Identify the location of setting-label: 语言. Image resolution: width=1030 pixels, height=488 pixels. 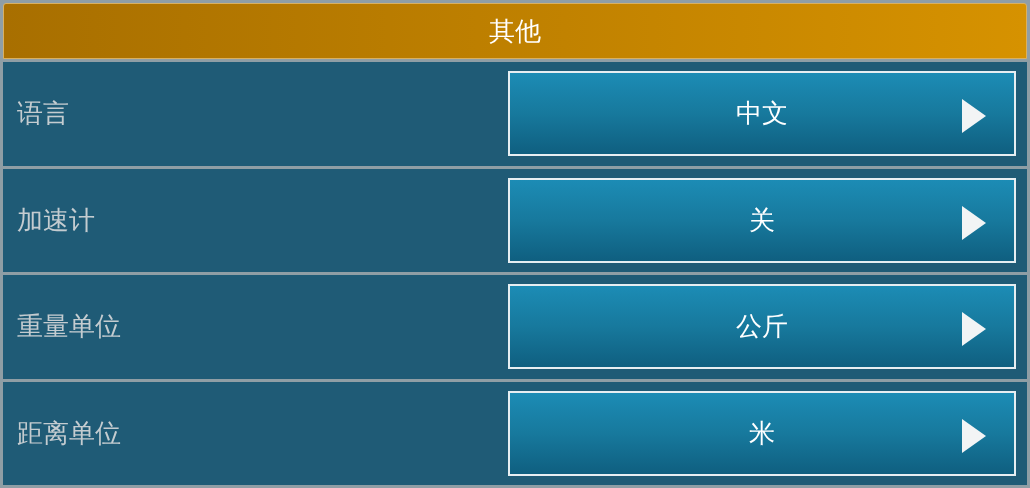
(43, 114).